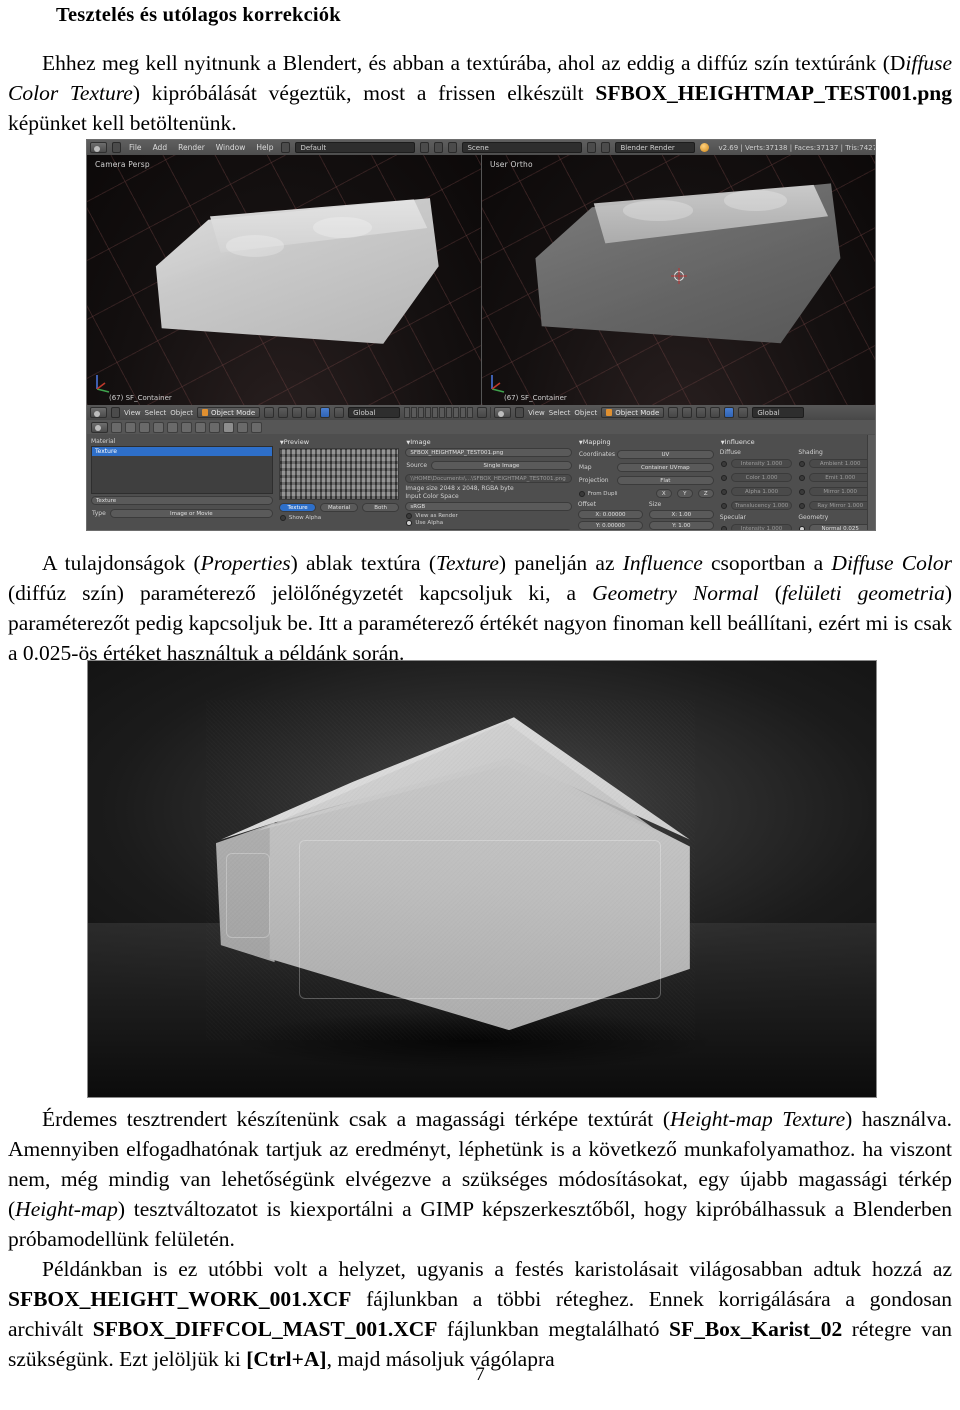 This screenshot has height=1410, width=960. Describe the element at coordinates (705, 493) in the screenshot. I see `axis-z-button: Z` at that location.